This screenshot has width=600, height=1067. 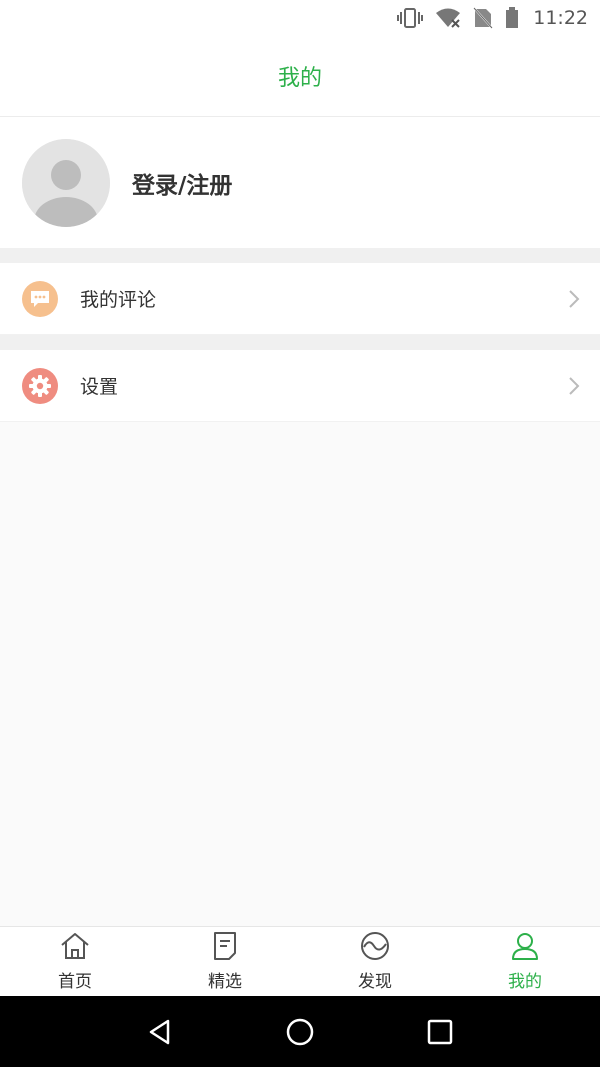 I want to click on menu-item-my-comments: 我的评论, so click(x=300, y=299).